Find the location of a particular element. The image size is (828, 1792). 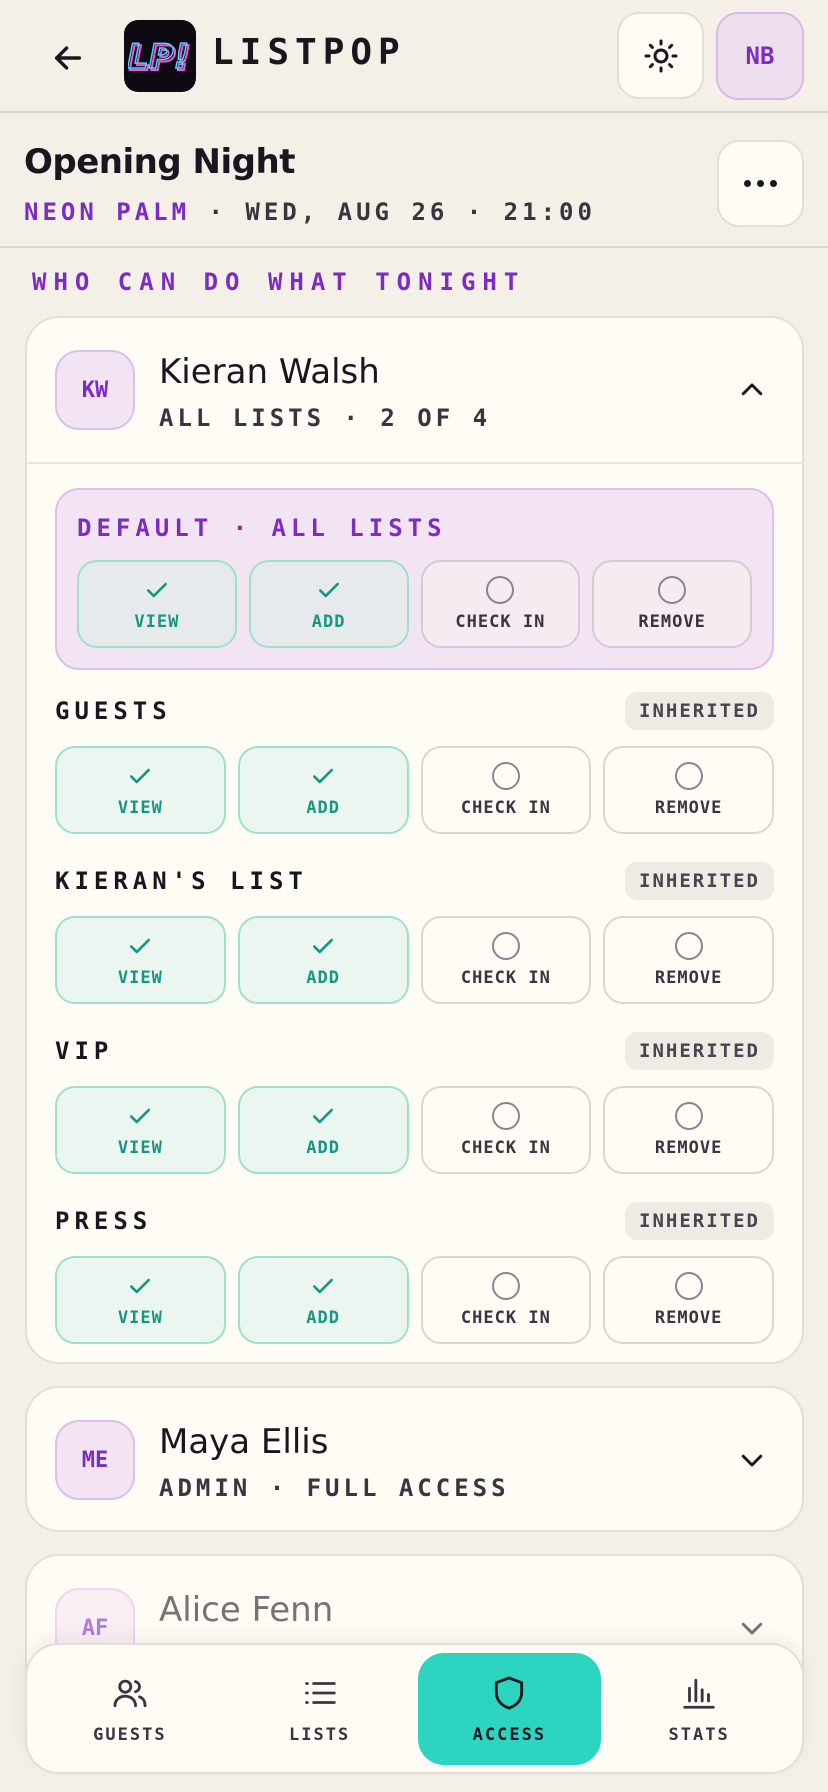

more-options-button is located at coordinates (760, 183).